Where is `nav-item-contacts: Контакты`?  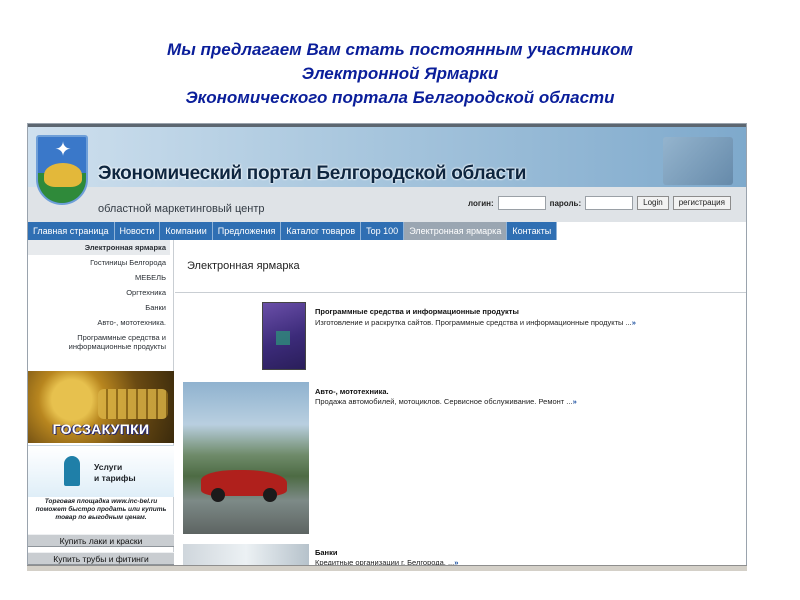 nav-item-contacts: Контакты is located at coordinates (532, 231).